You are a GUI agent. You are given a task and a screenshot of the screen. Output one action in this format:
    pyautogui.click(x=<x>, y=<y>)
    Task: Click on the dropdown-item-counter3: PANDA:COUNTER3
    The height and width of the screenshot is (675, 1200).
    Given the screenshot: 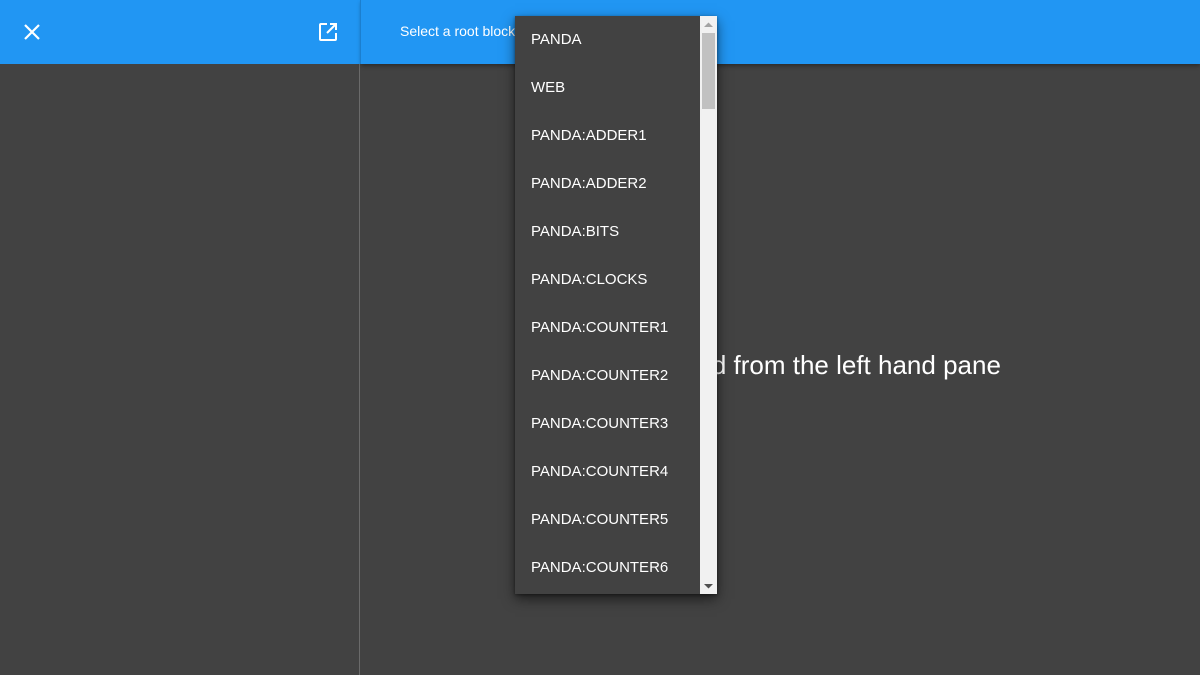 What is the action you would take?
    pyautogui.click(x=607, y=424)
    